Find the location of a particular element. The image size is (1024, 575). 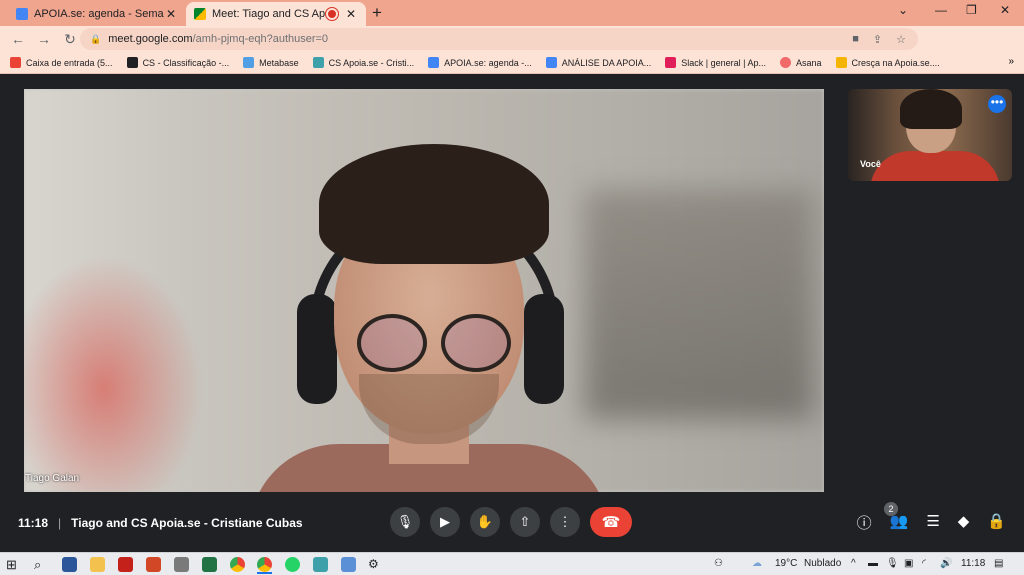

side-controls: ⓘ 👥 ☰ ◆ 🔒 is located at coordinates (931, 522).